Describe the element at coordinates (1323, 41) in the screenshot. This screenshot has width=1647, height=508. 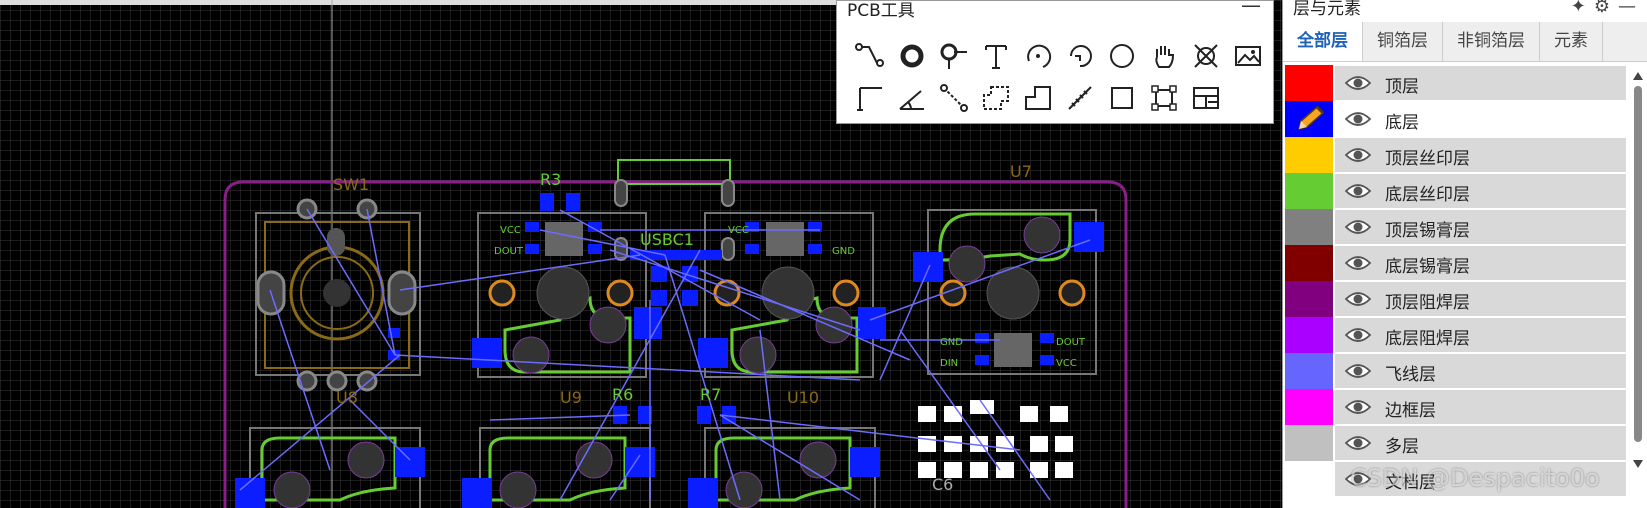
I see `tab-all-layers: 全部层` at that location.